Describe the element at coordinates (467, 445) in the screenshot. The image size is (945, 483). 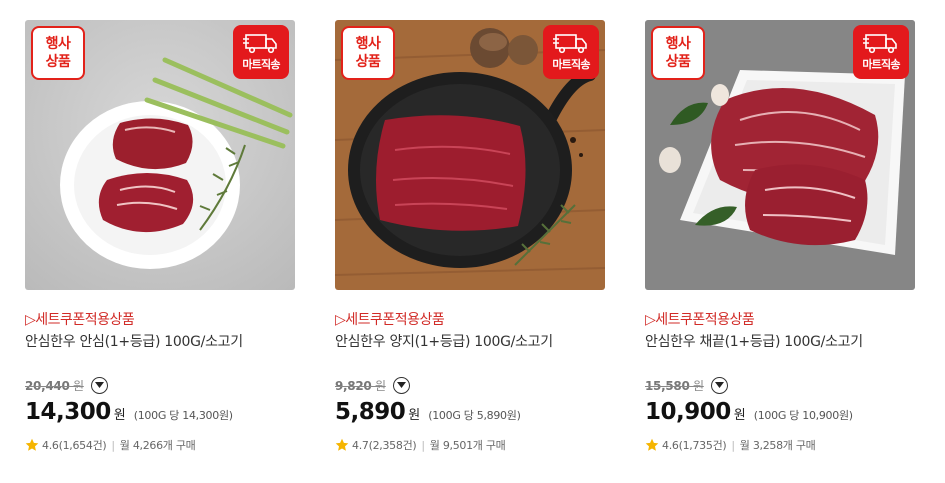
I see `monthly-sales: 월 9,501개 구매` at that location.